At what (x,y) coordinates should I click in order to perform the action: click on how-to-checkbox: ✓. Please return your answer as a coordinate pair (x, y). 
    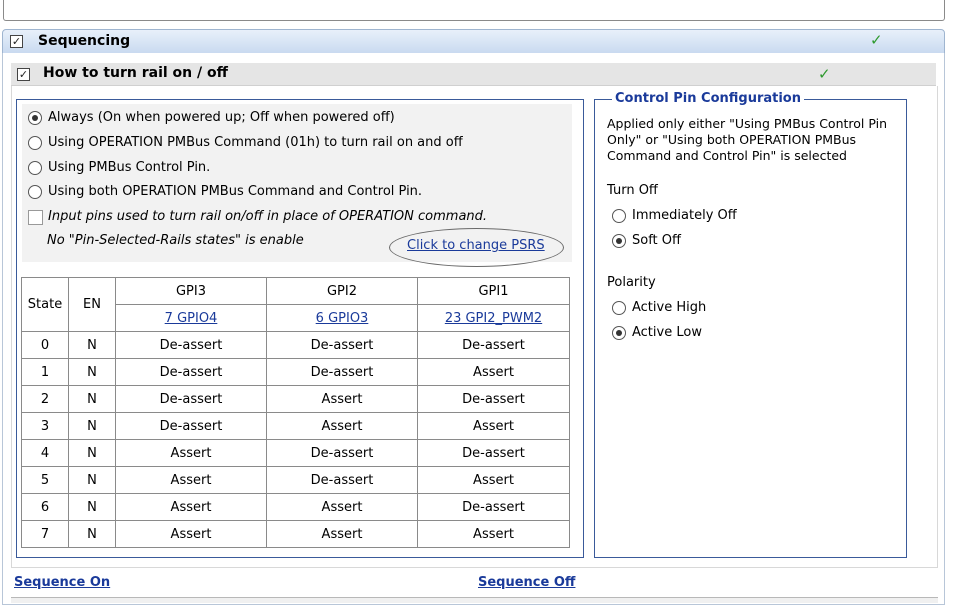
    Looking at the image, I should click on (23, 74).